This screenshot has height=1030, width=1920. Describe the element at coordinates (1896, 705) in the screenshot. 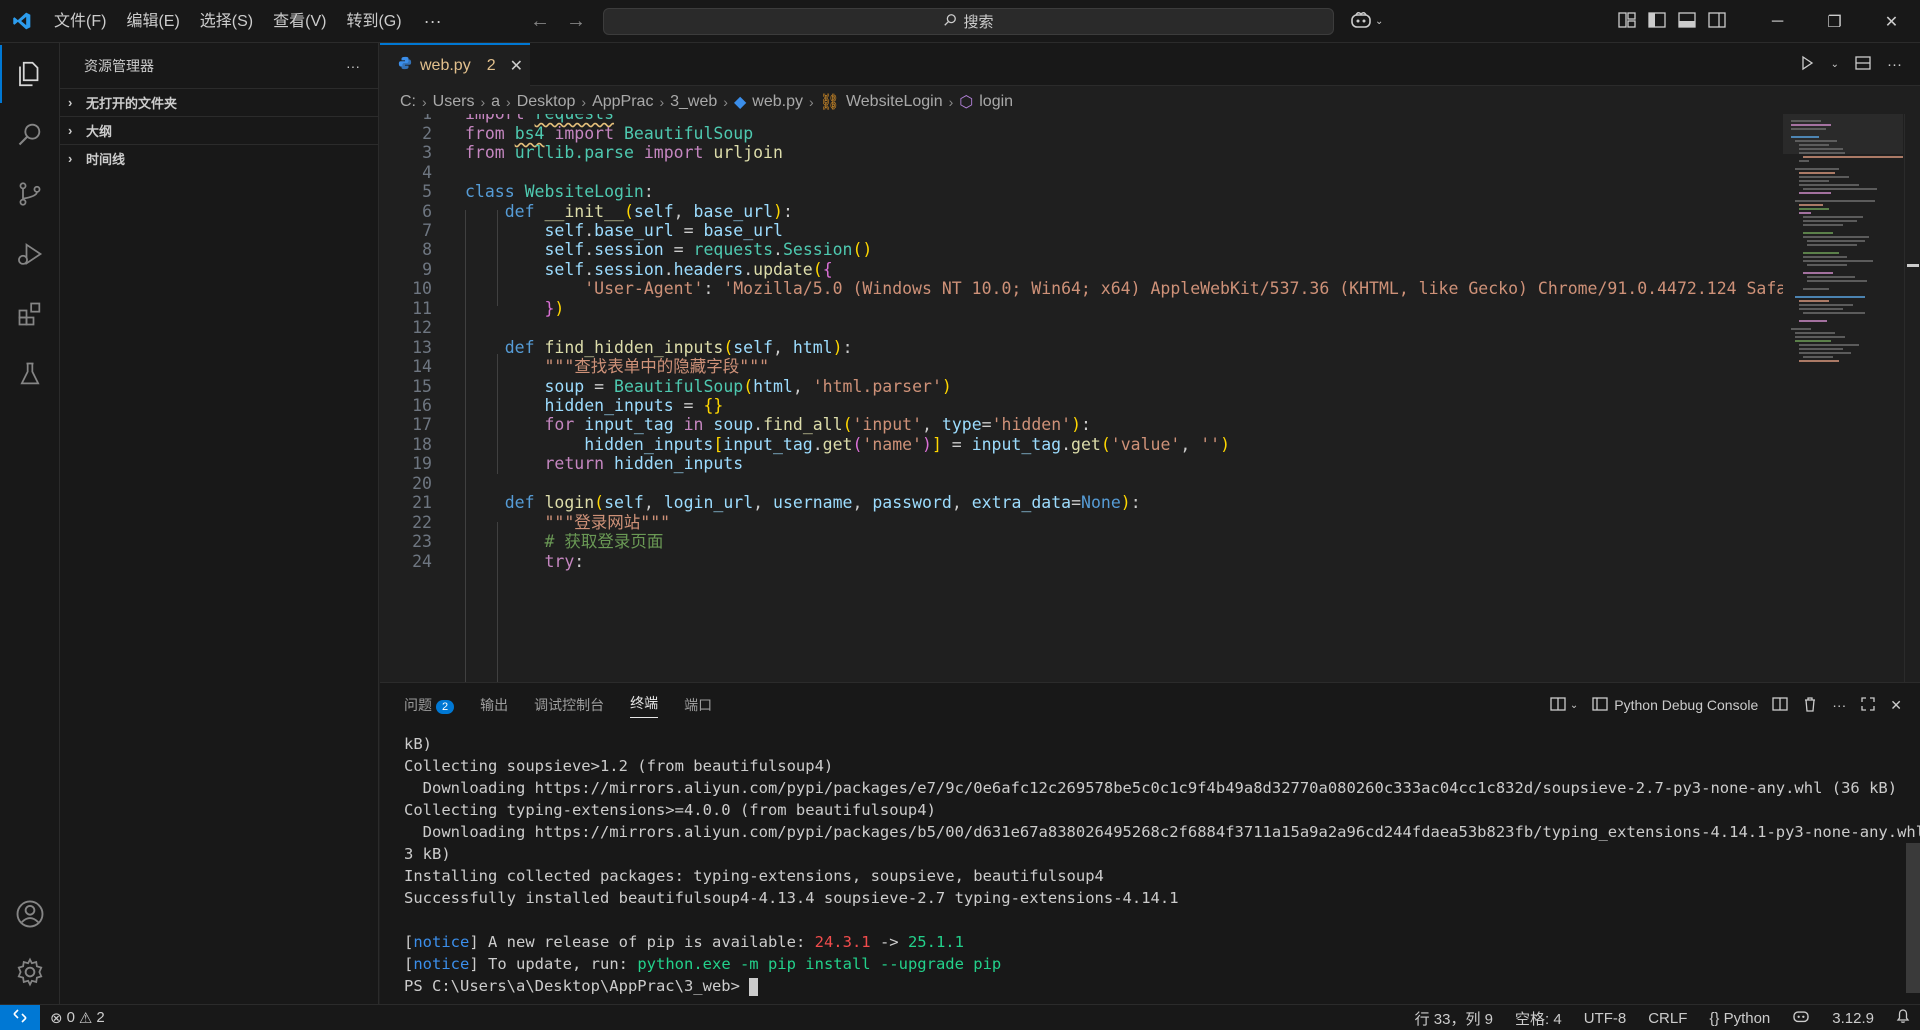

I see `close-panel-icon: ✕` at that location.